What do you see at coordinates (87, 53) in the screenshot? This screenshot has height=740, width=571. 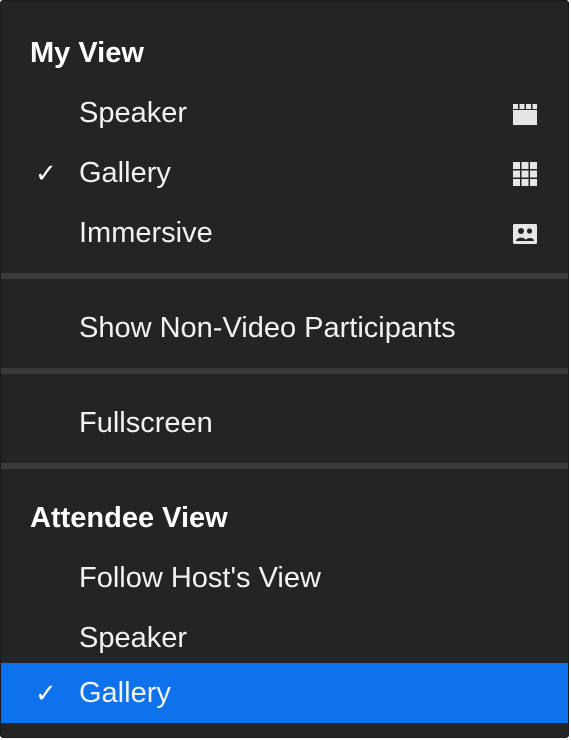 I see `my-view-header: My View` at bounding box center [87, 53].